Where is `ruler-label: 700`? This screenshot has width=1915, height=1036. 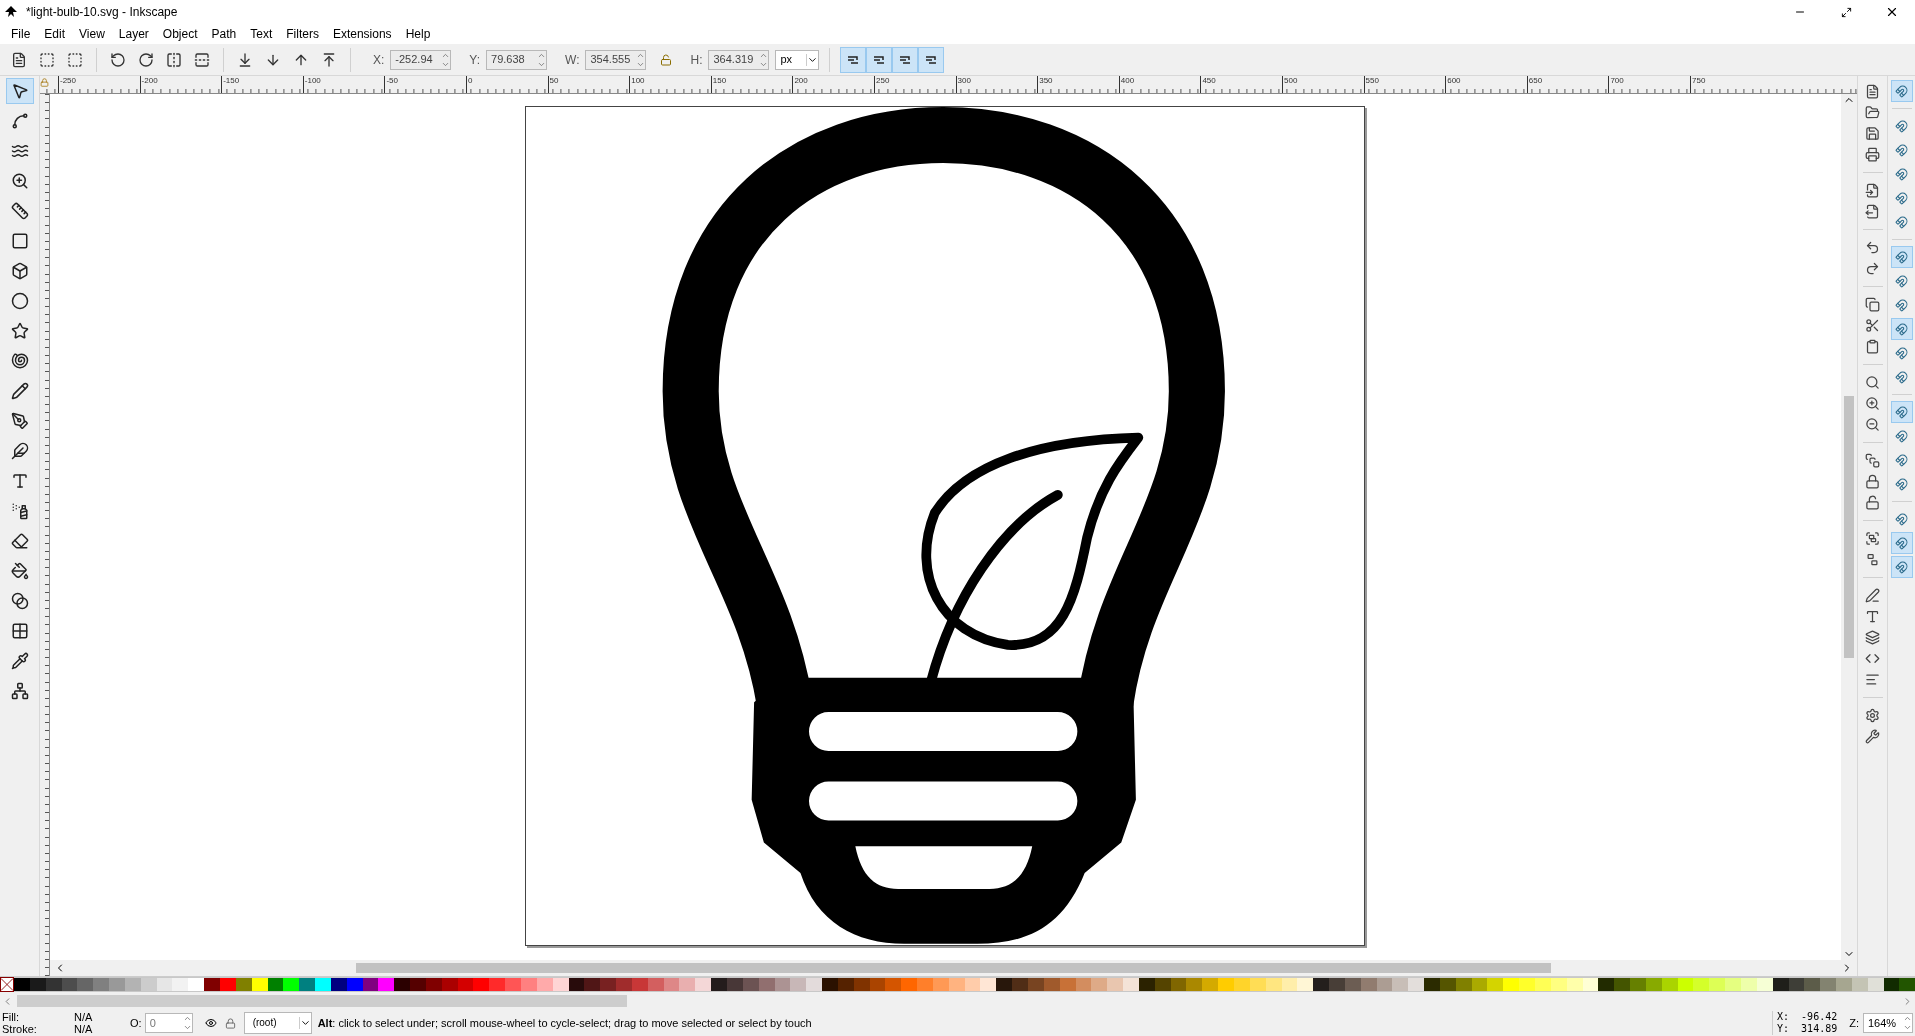
ruler-label: 700 is located at coordinates (1616, 84).